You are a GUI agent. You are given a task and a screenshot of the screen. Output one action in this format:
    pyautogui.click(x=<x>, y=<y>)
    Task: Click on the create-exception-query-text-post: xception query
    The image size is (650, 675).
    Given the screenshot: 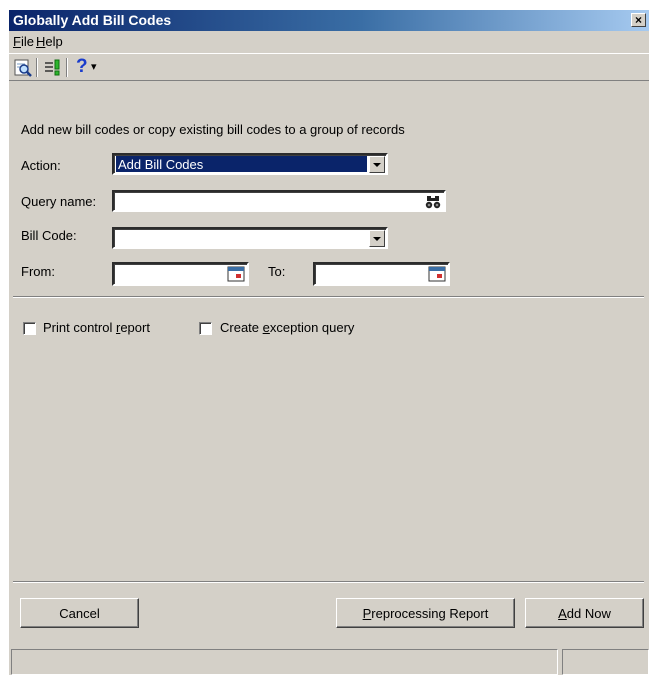 What is the action you would take?
    pyautogui.click(x=312, y=327)
    